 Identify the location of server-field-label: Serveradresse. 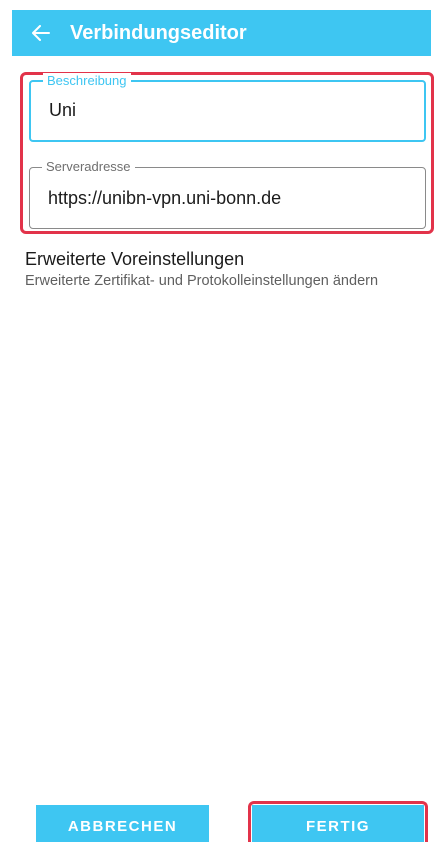
(88, 167).